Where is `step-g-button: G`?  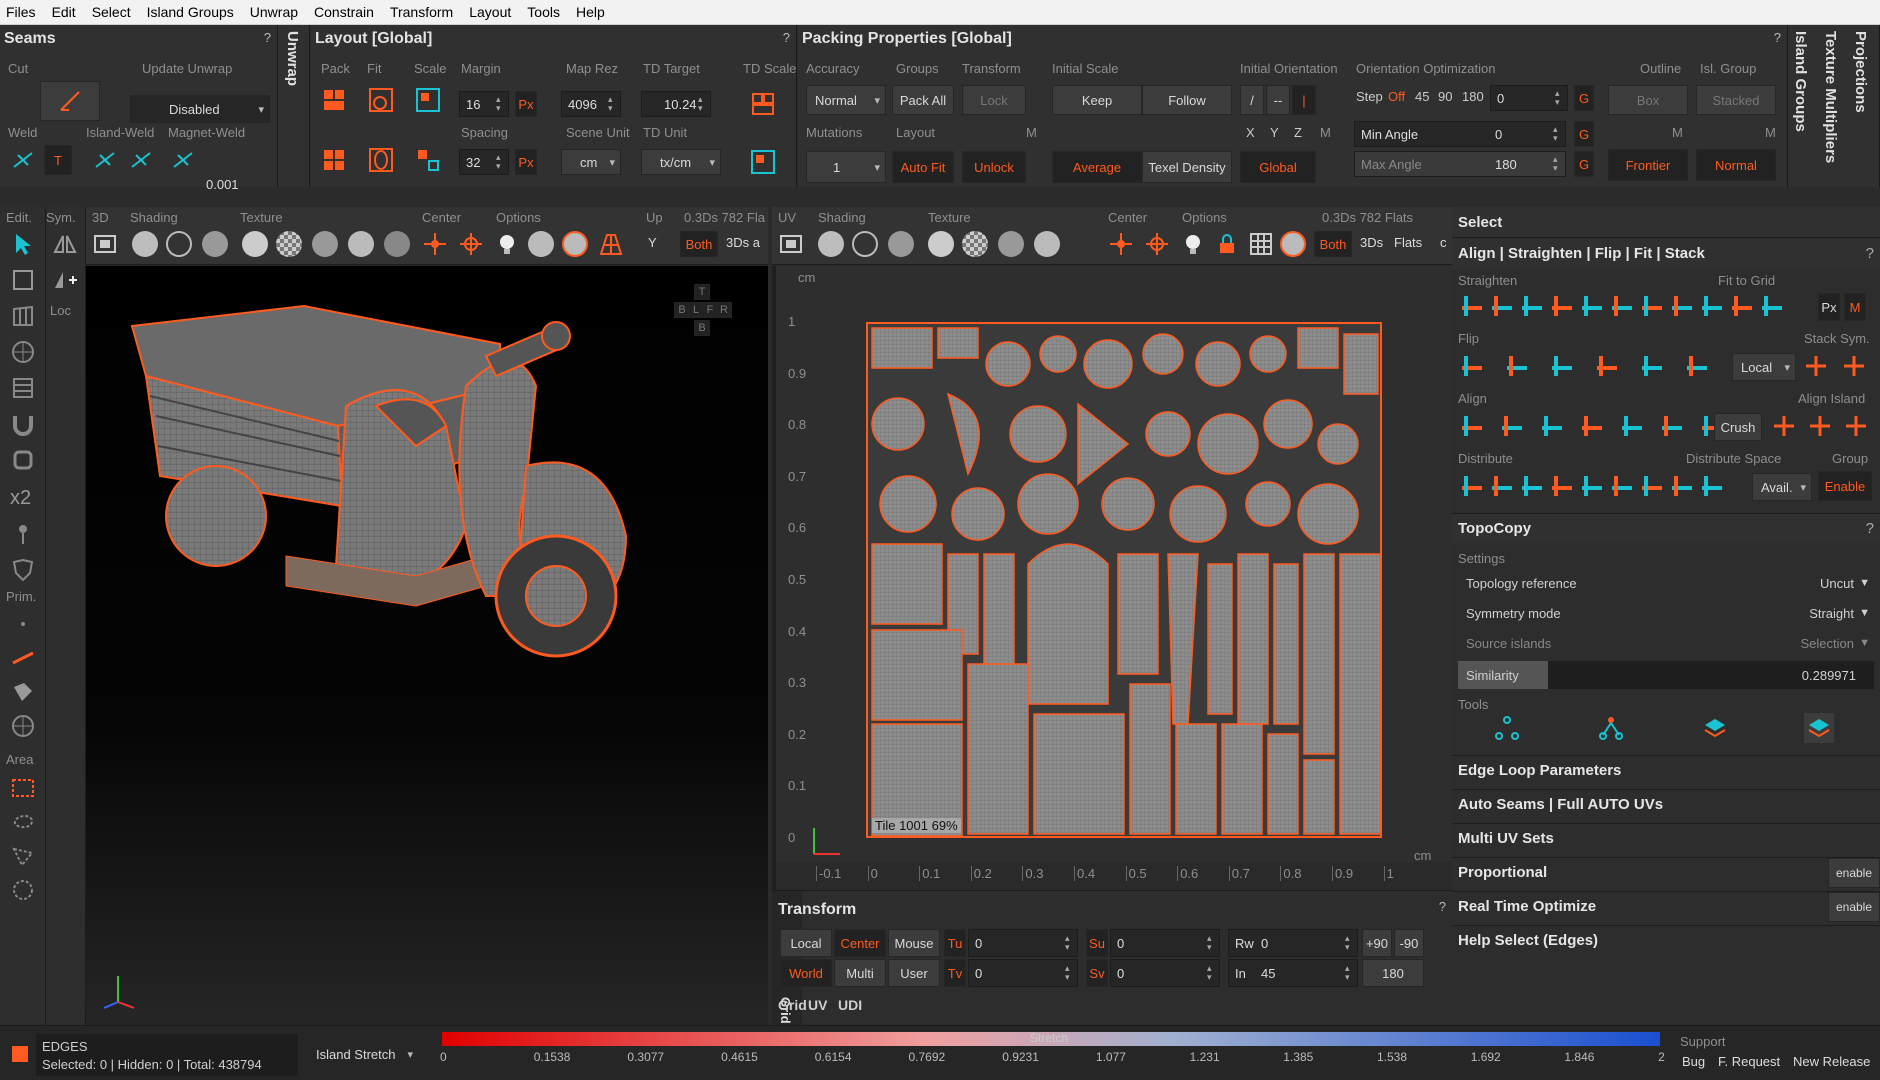
step-g-button: G is located at coordinates (1584, 98).